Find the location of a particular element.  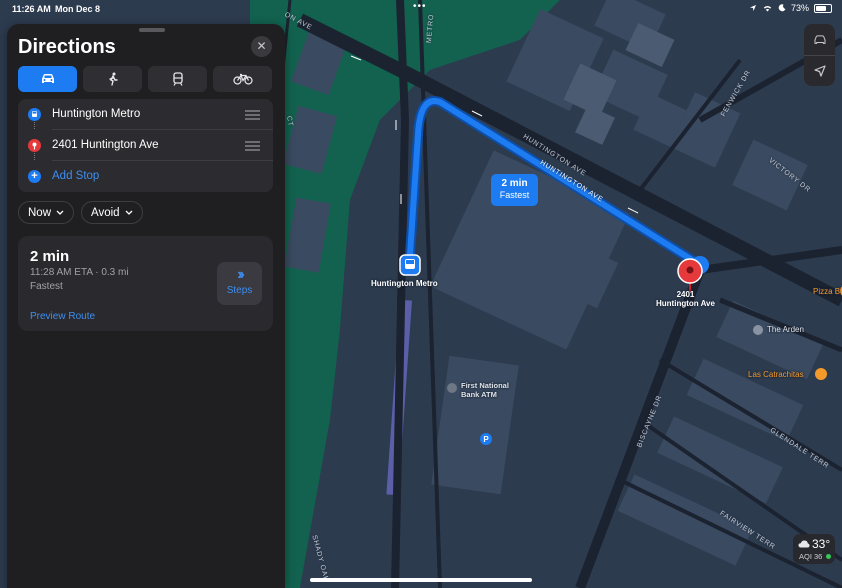

map-mode-button is located at coordinates (819, 39).